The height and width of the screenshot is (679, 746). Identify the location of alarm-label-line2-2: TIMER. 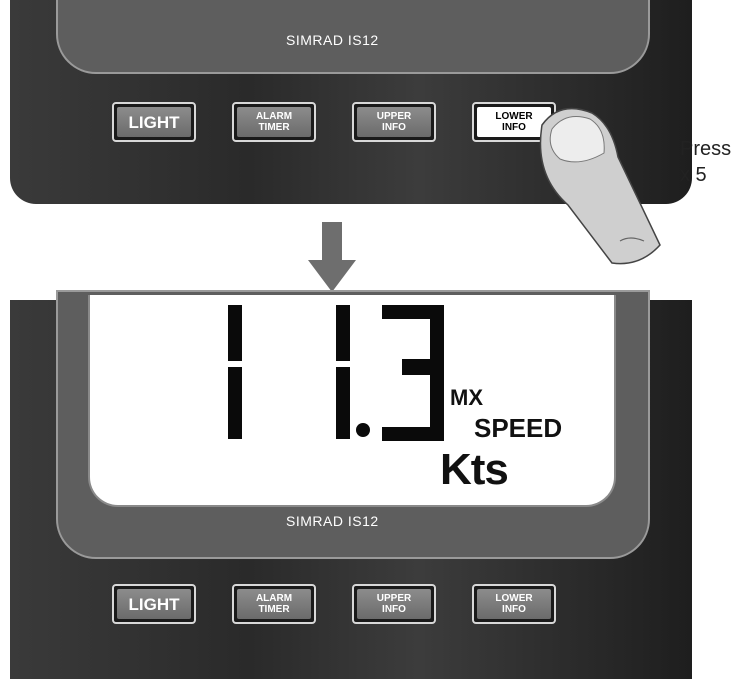
(274, 609).